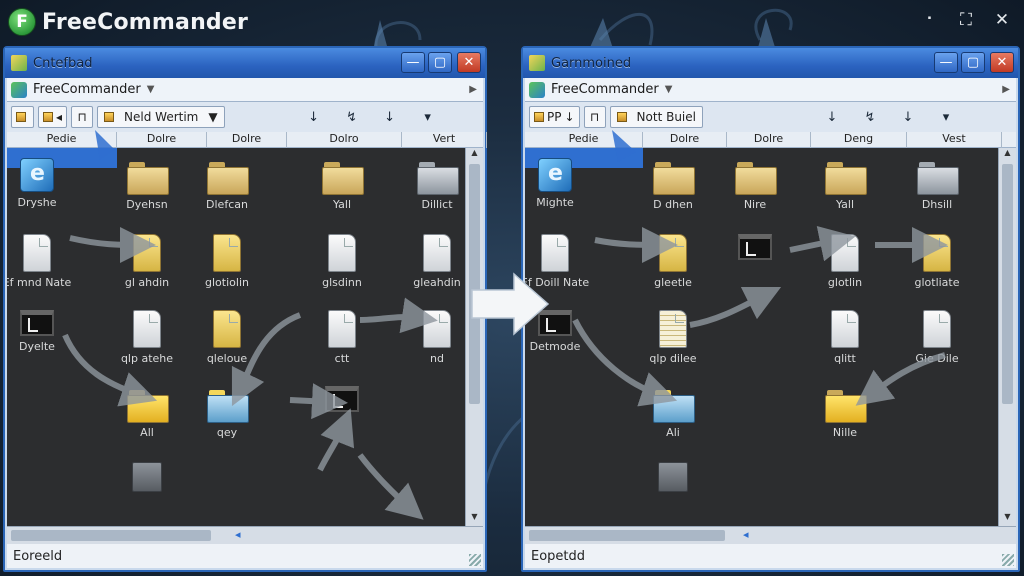  Describe the element at coordinates (147, 412) in the screenshot. I see `file-item: All` at that location.